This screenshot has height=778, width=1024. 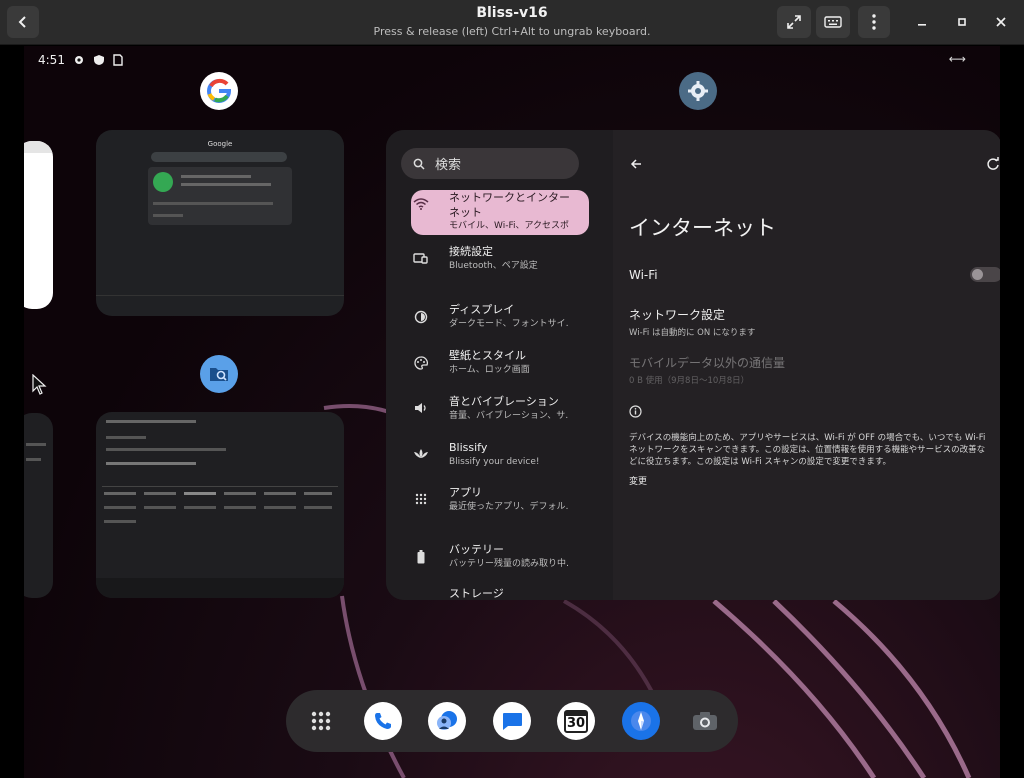 What do you see at coordinates (419, 164) in the screenshot?
I see `search-icon` at bounding box center [419, 164].